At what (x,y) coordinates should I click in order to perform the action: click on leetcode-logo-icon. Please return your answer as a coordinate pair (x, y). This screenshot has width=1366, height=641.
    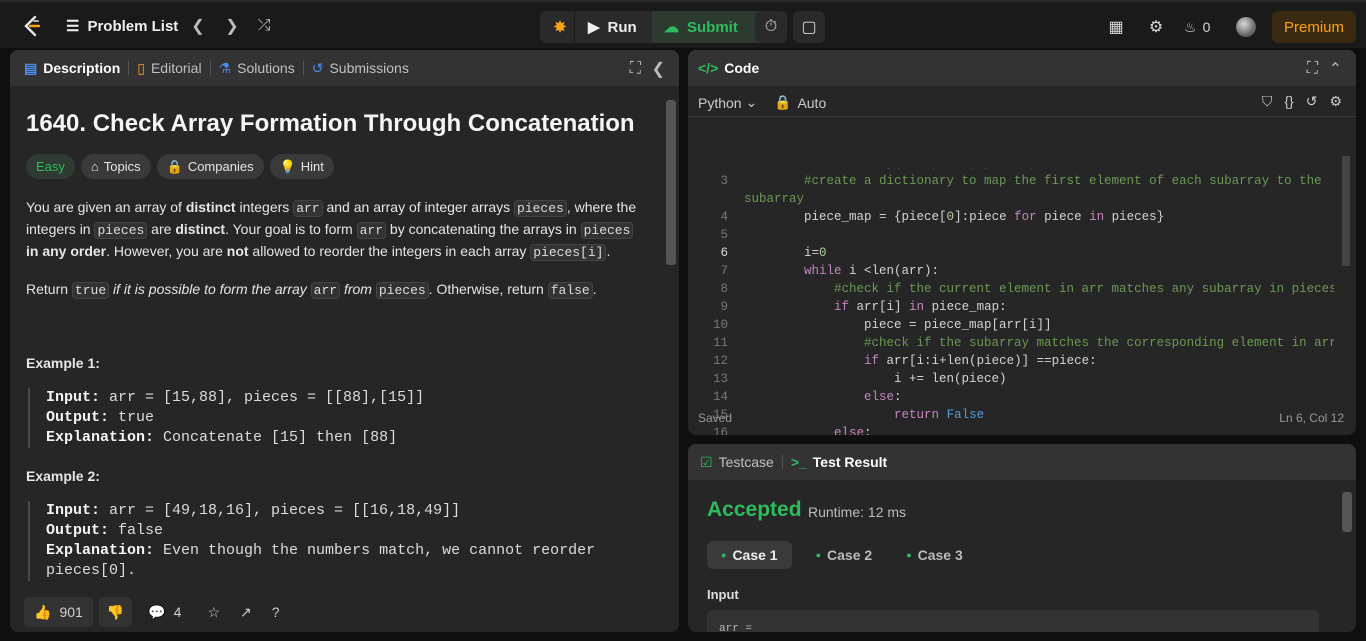
    Looking at the image, I should click on (32, 26).